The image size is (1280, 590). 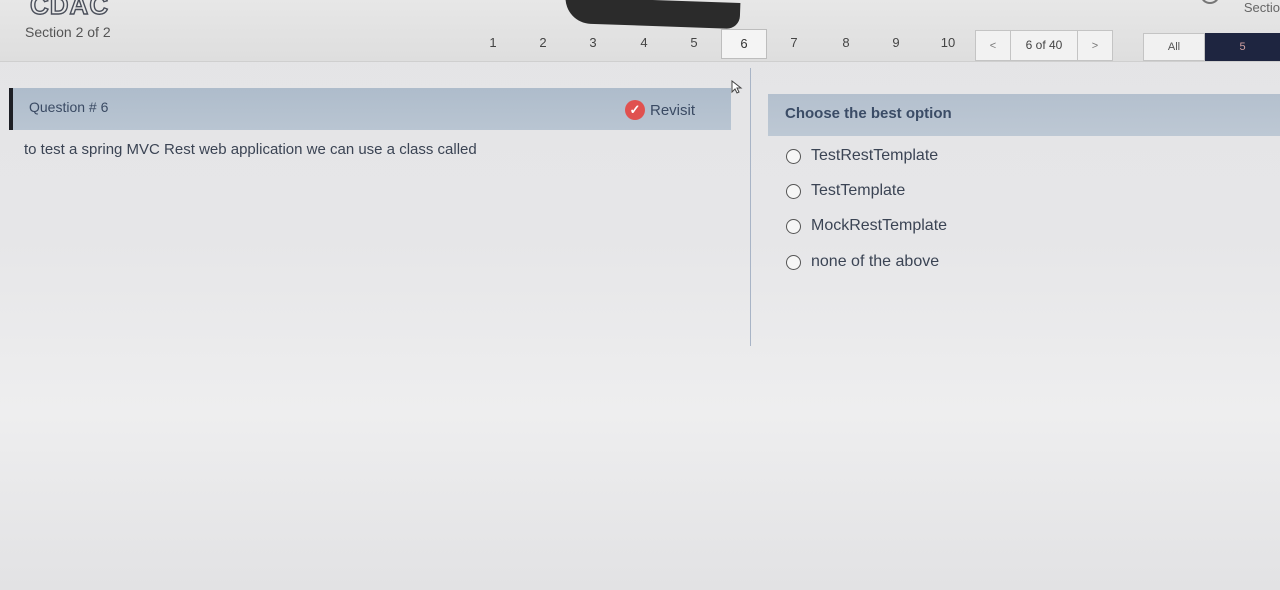 What do you see at coordinates (635, 110) in the screenshot?
I see `revisit-check-icon: ✓` at bounding box center [635, 110].